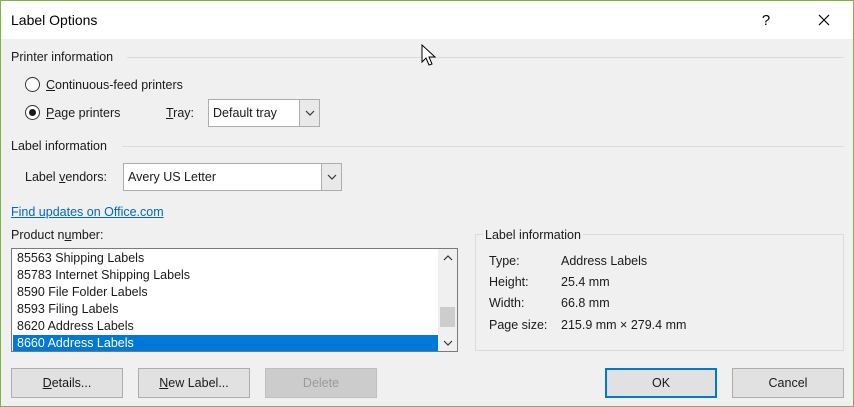 Image resolution: width=854 pixels, height=407 pixels. I want to click on cancel-button: Cancel, so click(788, 383).